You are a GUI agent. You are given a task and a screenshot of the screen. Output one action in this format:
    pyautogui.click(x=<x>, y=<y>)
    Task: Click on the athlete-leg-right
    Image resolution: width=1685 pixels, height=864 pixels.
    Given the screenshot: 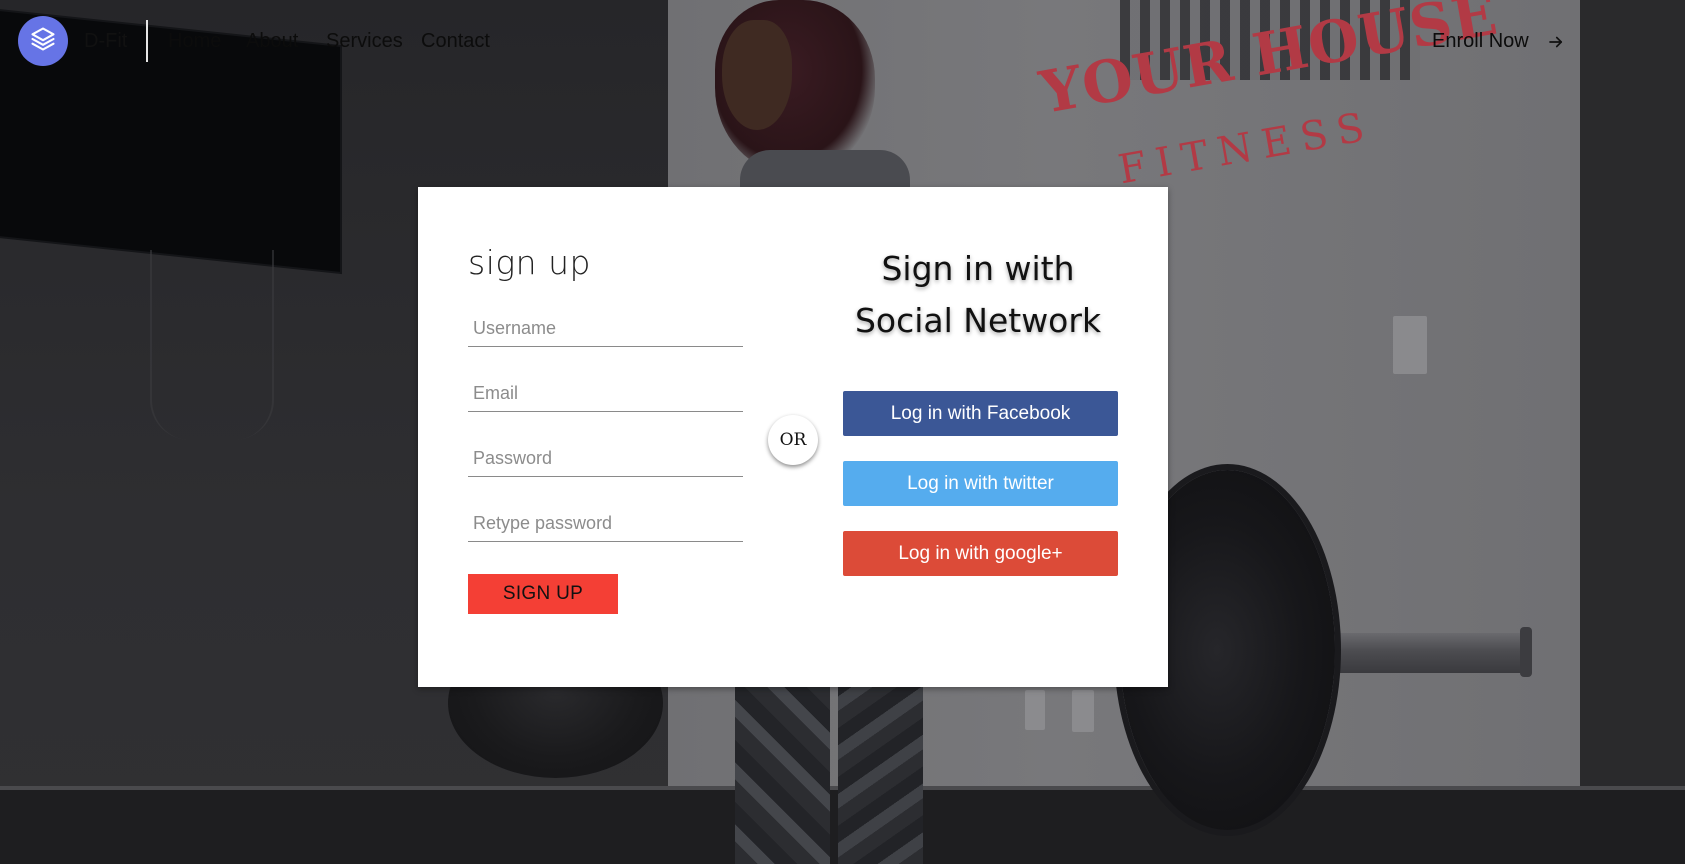 What is the action you would take?
    pyautogui.click(x=880, y=775)
    